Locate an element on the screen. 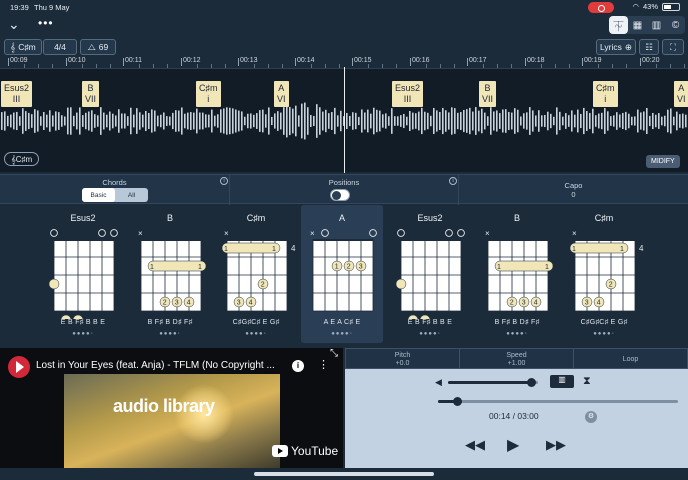 The height and width of the screenshot is (480, 688). key-chip: 𝄞C♯m is located at coordinates (22, 159).